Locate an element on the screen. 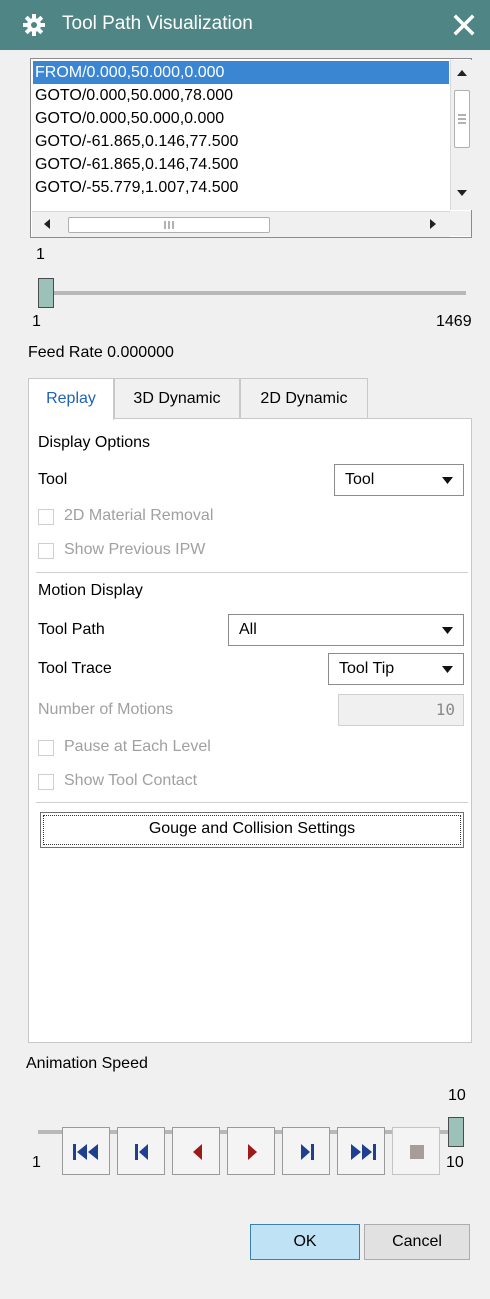  path-list-item: GOTO/-55.779,1.007,74.500 is located at coordinates (241, 187).